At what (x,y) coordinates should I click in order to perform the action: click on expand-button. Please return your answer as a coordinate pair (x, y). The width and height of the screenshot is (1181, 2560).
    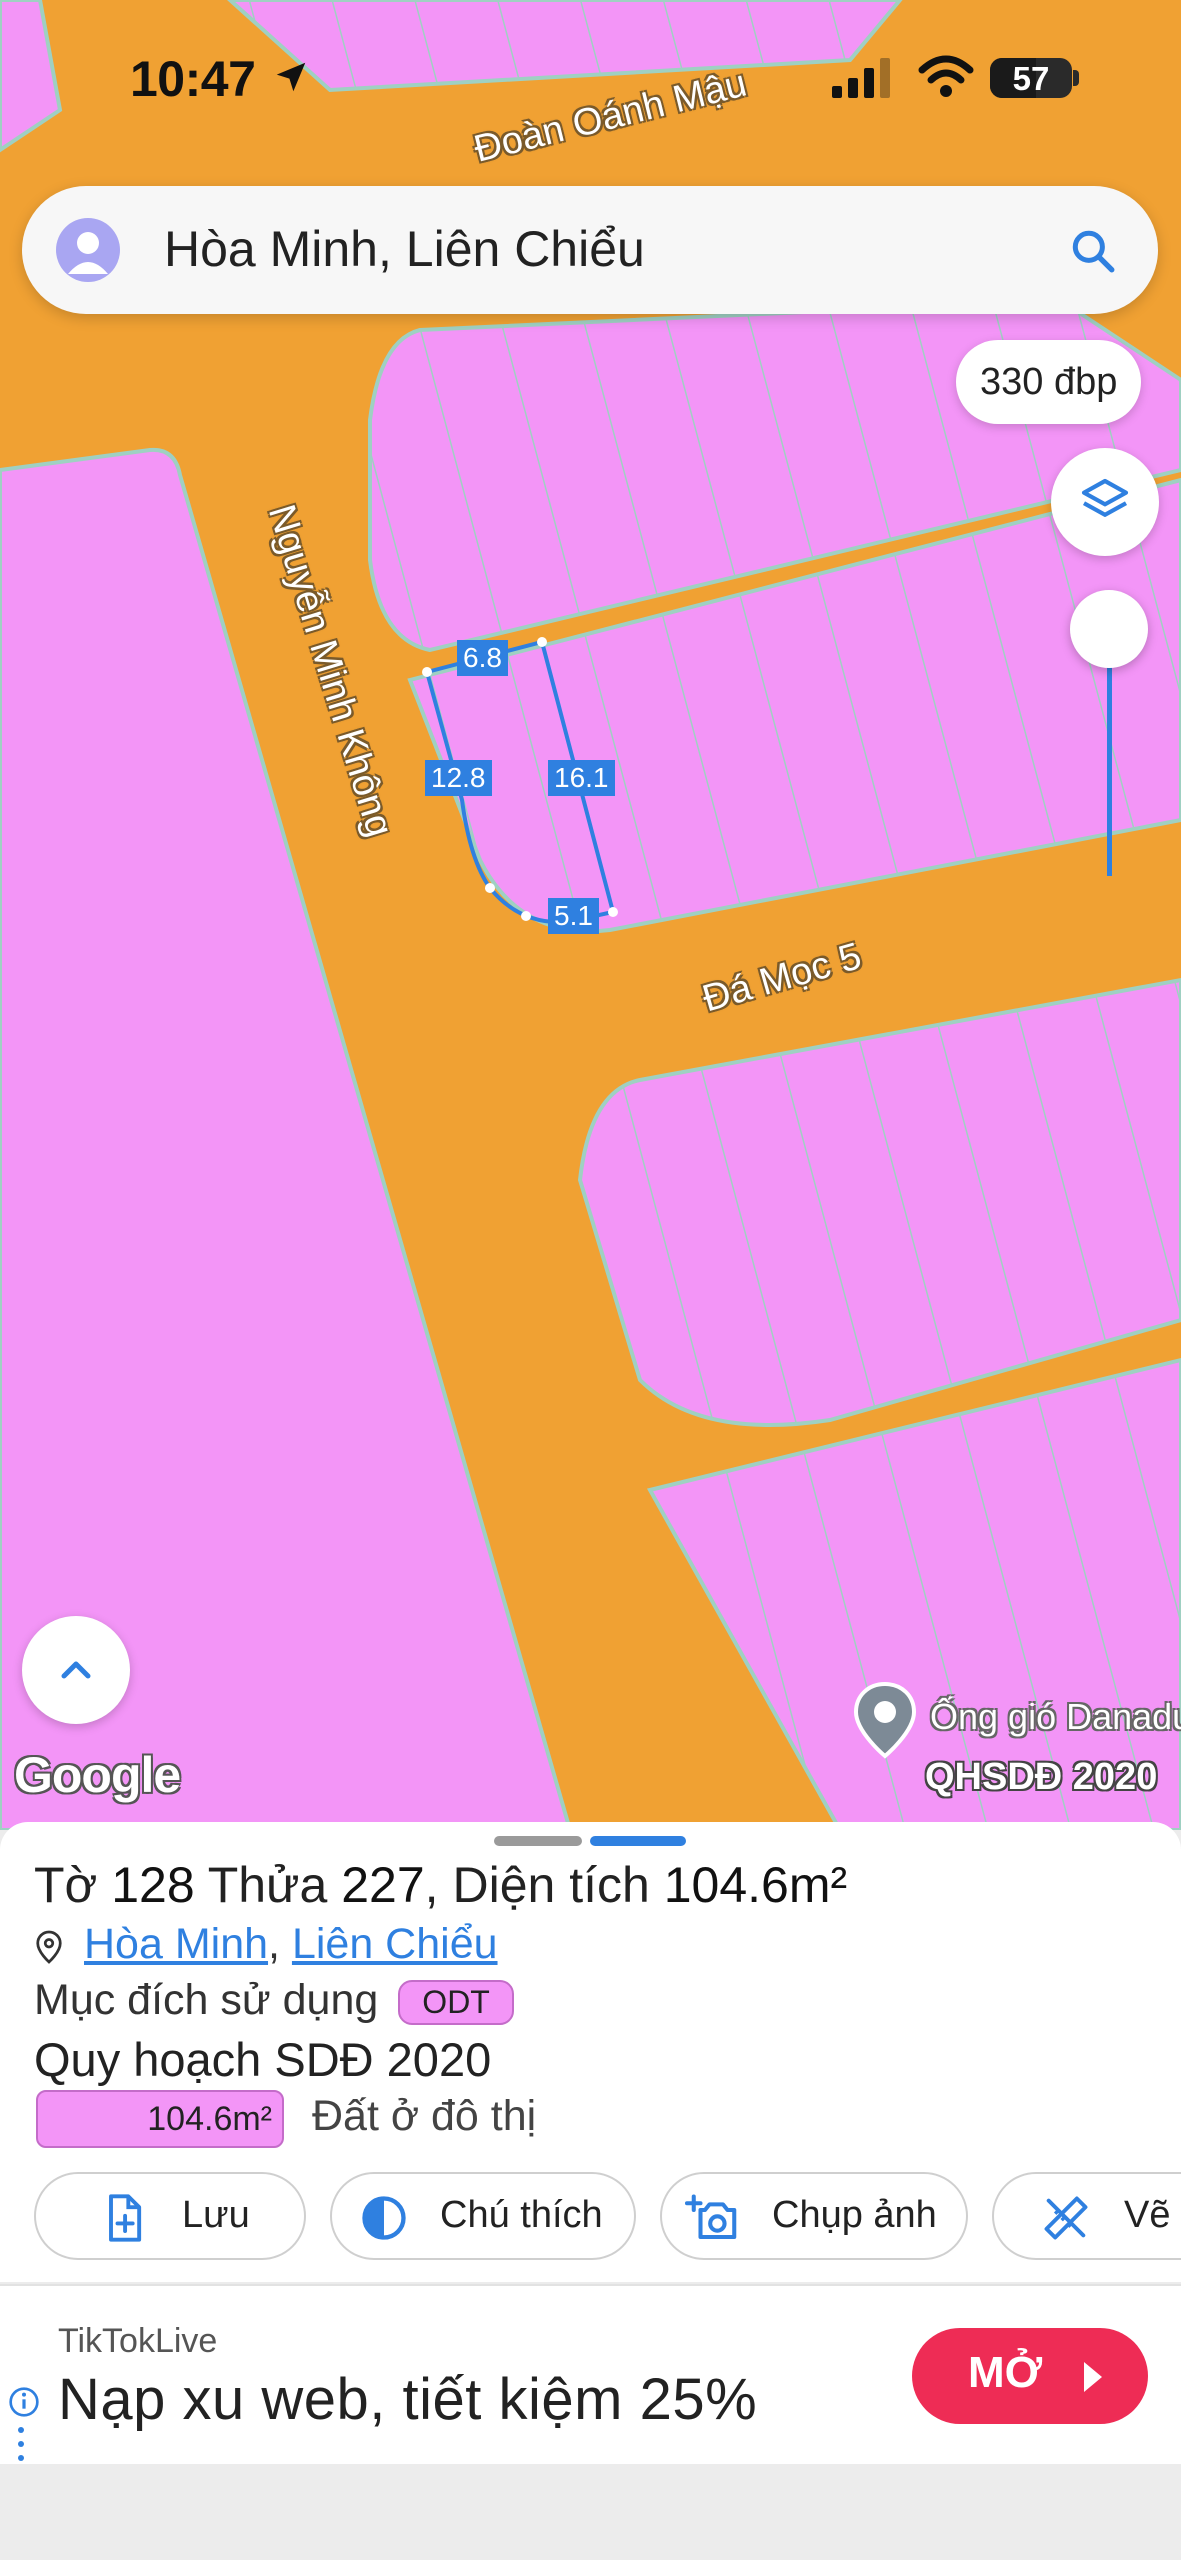
    Looking at the image, I should click on (76, 1670).